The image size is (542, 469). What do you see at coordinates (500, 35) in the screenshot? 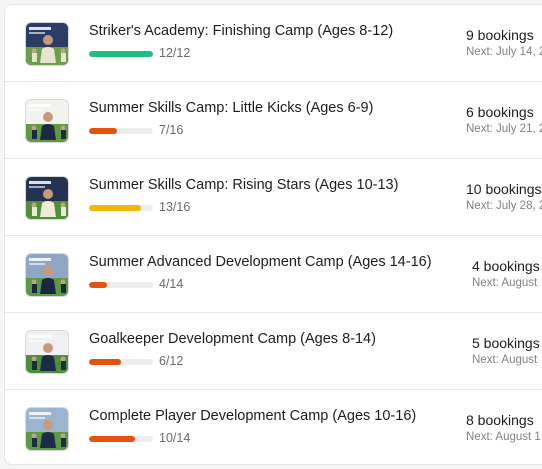
I see `bookings-count: 9 bookings` at bounding box center [500, 35].